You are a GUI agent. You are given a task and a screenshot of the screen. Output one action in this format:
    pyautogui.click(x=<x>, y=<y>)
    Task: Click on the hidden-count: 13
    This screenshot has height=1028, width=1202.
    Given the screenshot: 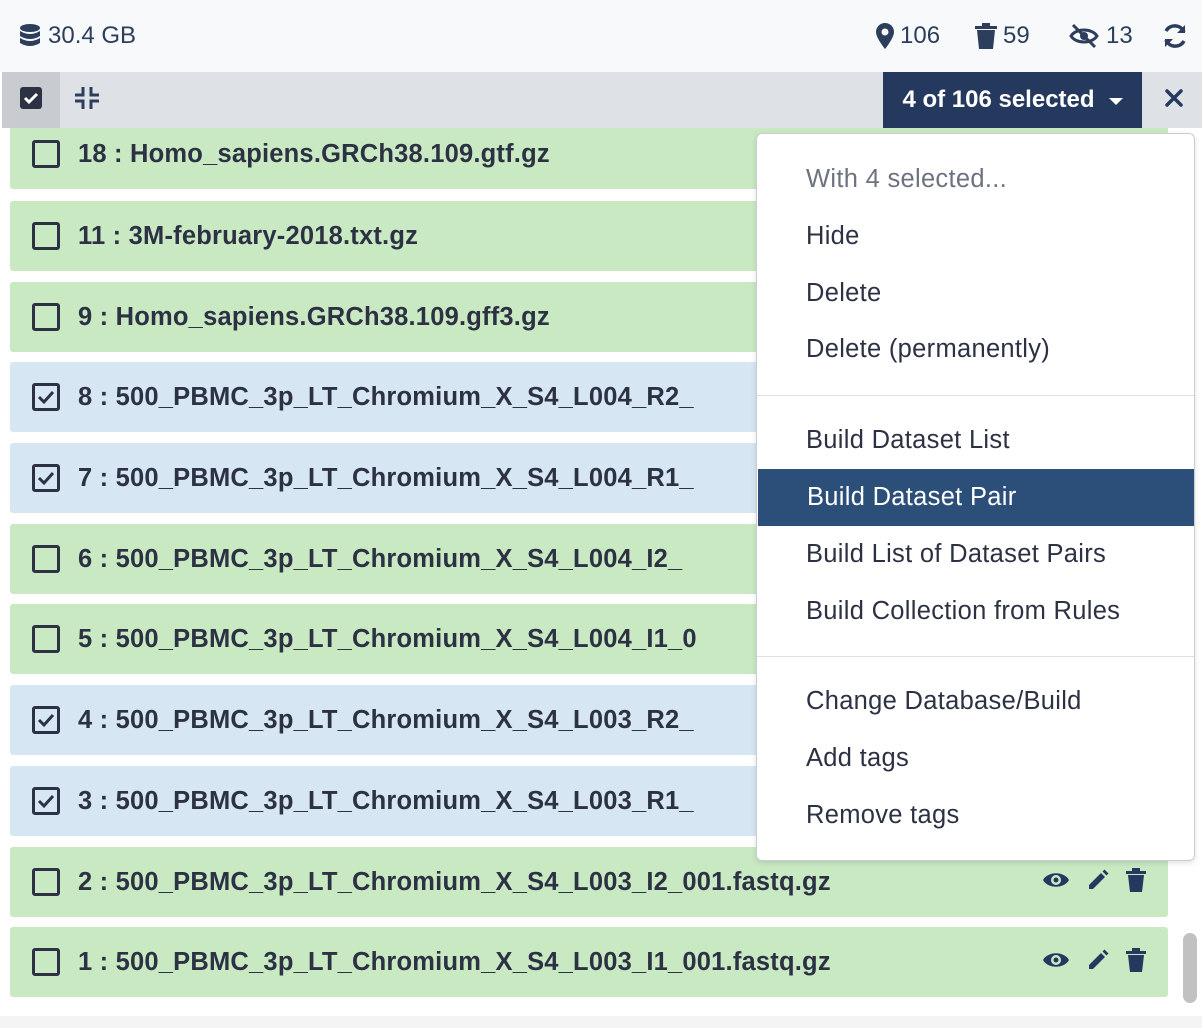 What is the action you would take?
    pyautogui.click(x=1119, y=35)
    